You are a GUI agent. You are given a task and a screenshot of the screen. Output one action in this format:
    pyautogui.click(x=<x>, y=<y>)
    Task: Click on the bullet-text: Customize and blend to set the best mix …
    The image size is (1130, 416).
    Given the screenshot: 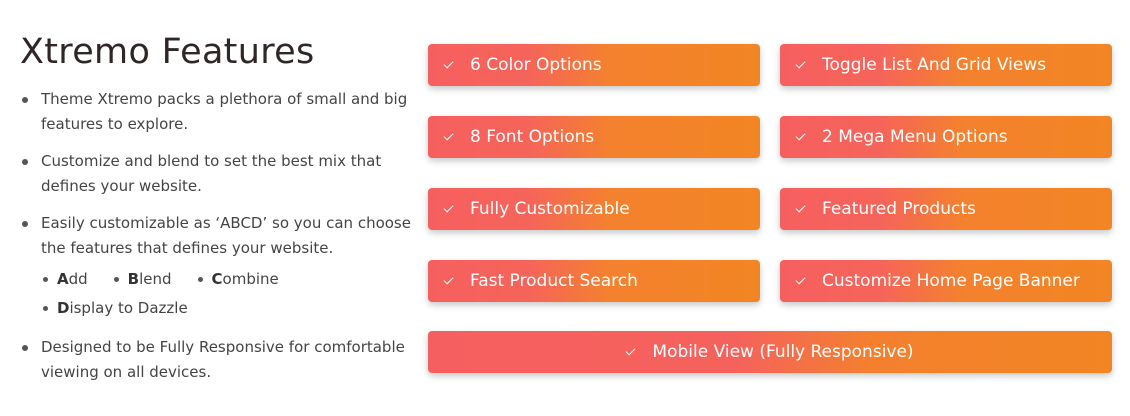 What is the action you would take?
    pyautogui.click(x=211, y=173)
    